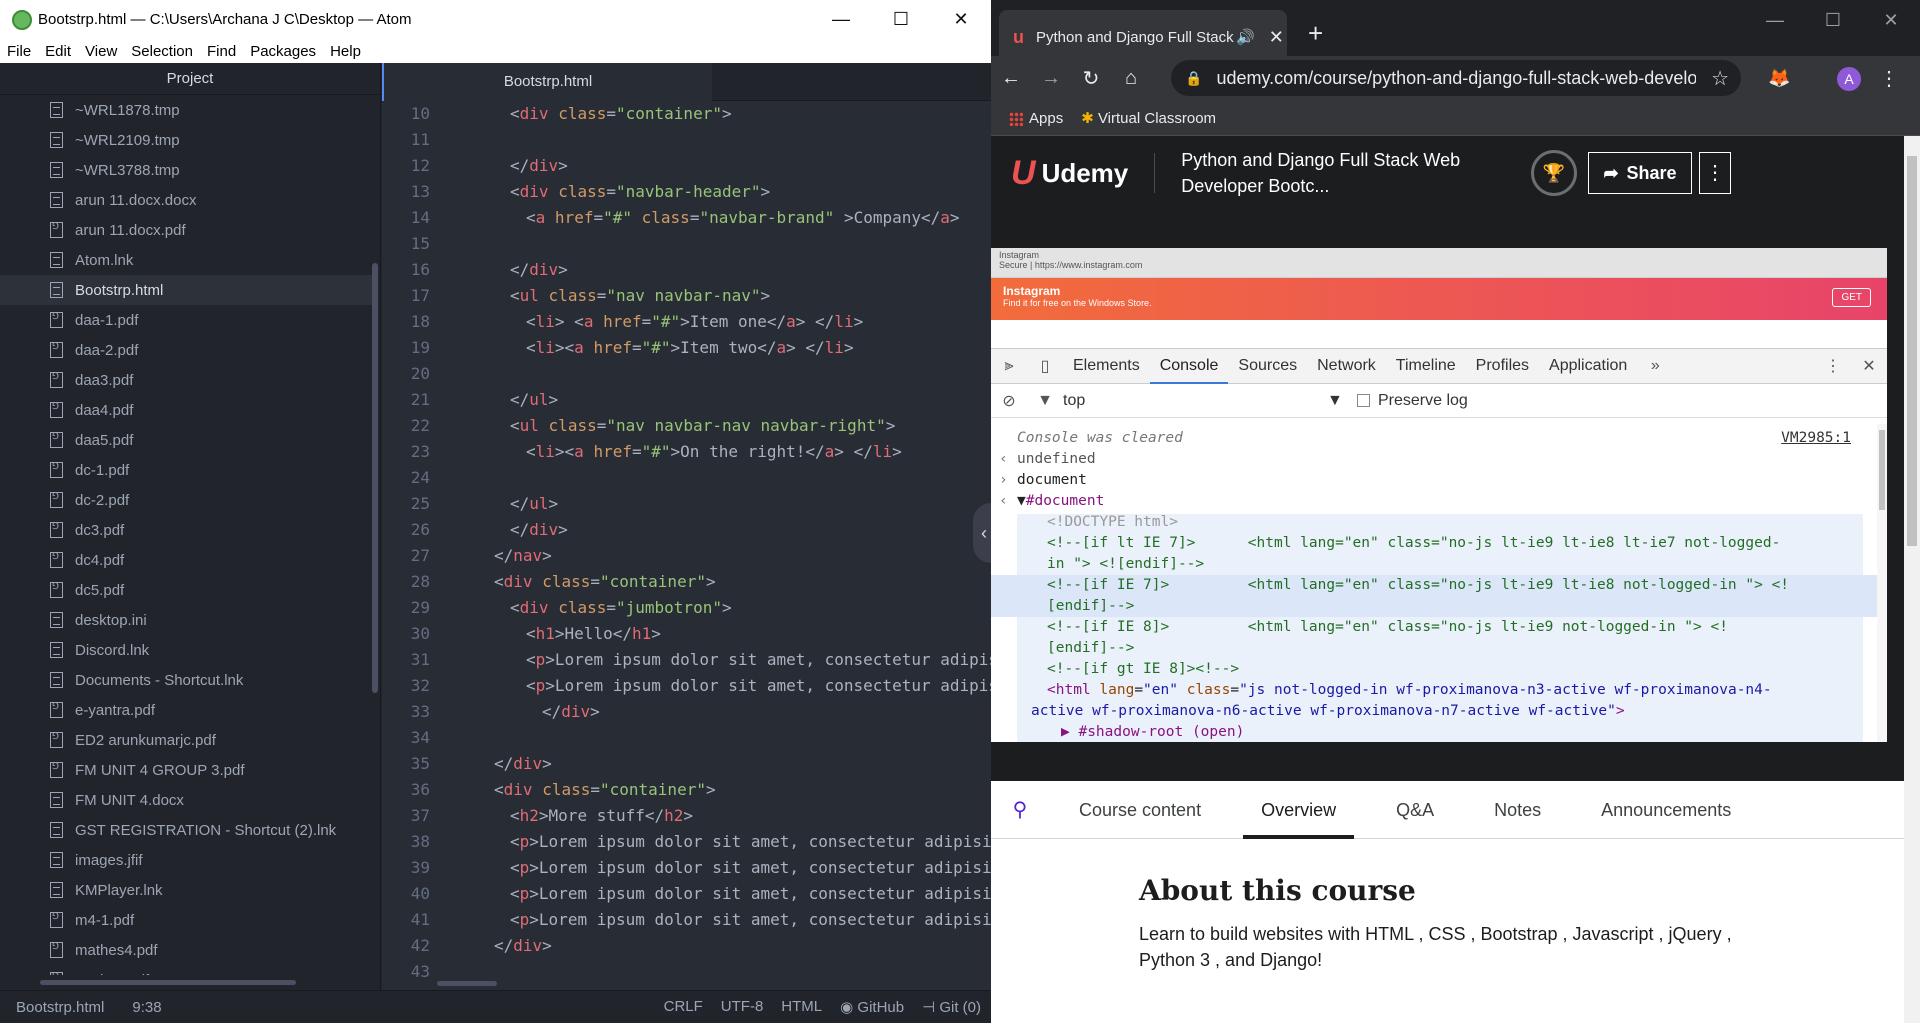 The width and height of the screenshot is (1920, 1023). Describe the element at coordinates (146, 1007) in the screenshot. I see `status-cursor: 9:38` at that location.